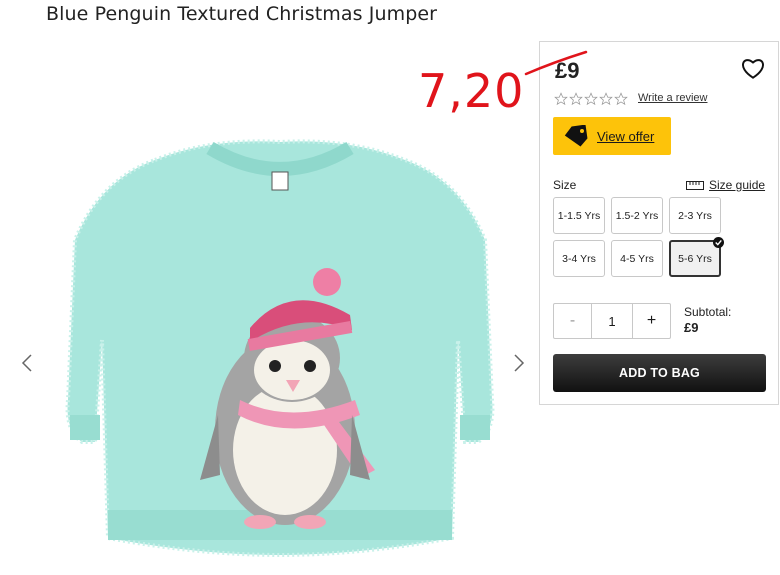  What do you see at coordinates (695, 215) in the screenshot?
I see `size-option: 2-3 Yrs` at bounding box center [695, 215].